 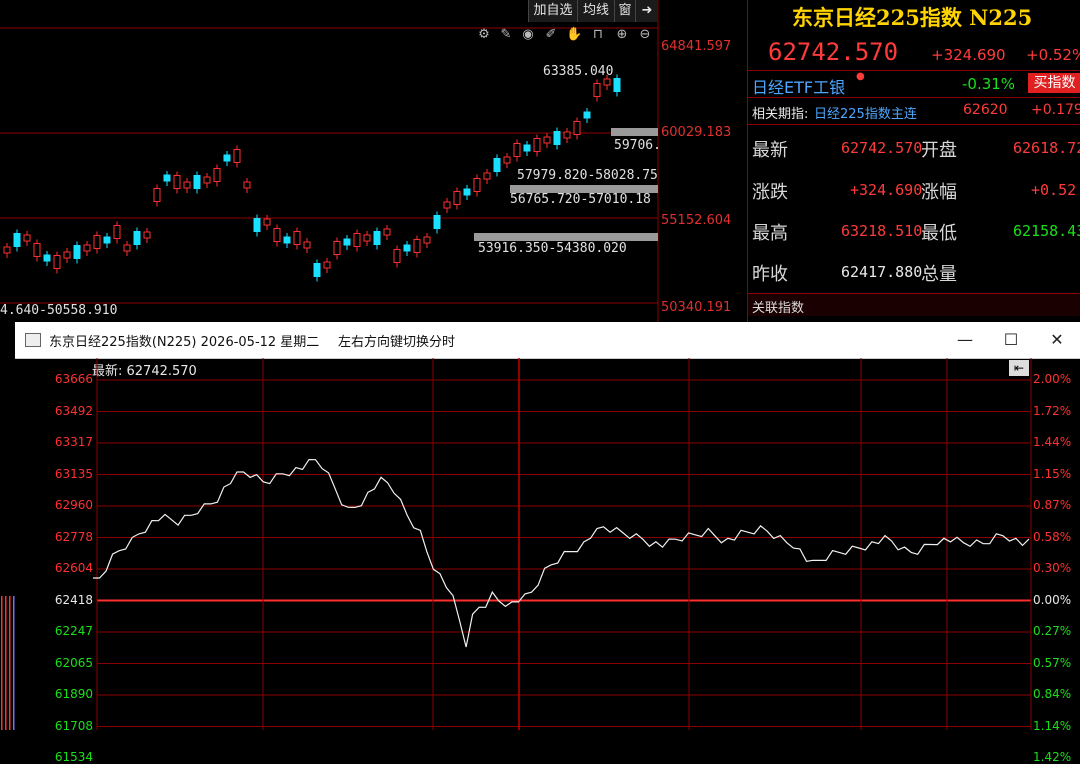 What do you see at coordinates (696, 220) in the screenshot?
I see `price-level-3: 55152.604` at bounding box center [696, 220].